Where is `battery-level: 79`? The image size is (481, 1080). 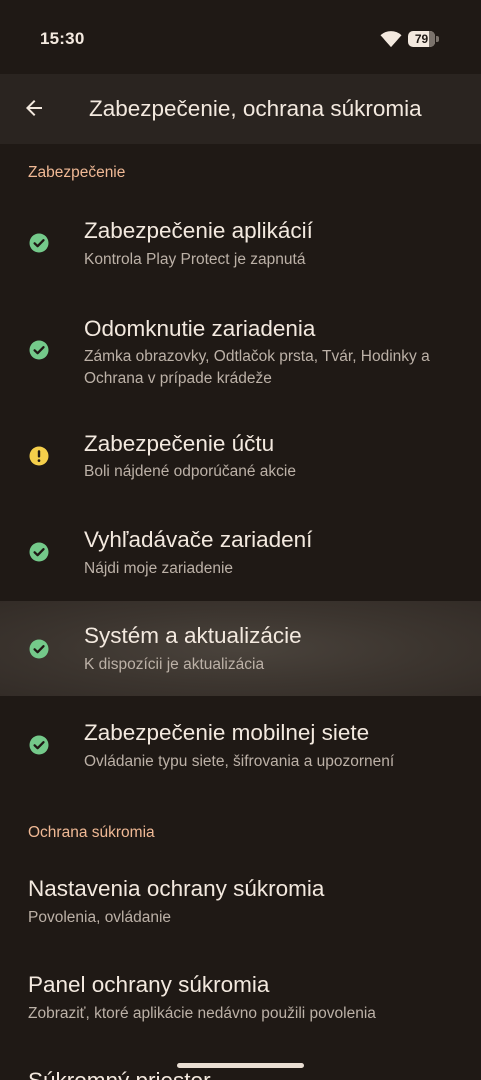 battery-level: 79 is located at coordinates (421, 39).